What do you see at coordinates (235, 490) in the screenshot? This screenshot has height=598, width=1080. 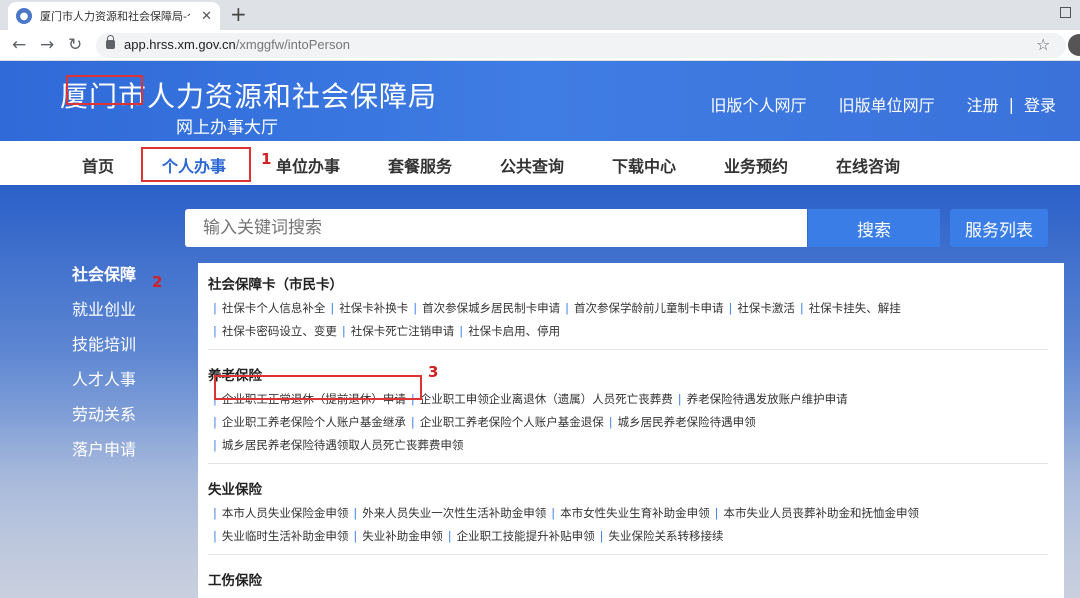 I see `section-title: 失业保险` at bounding box center [235, 490].